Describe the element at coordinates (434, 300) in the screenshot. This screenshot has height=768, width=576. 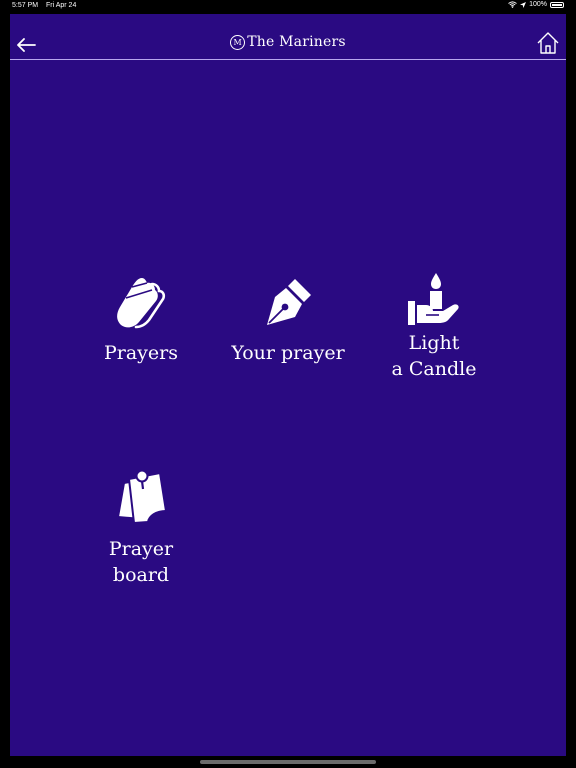
I see `candle-in-hand-icon` at that location.